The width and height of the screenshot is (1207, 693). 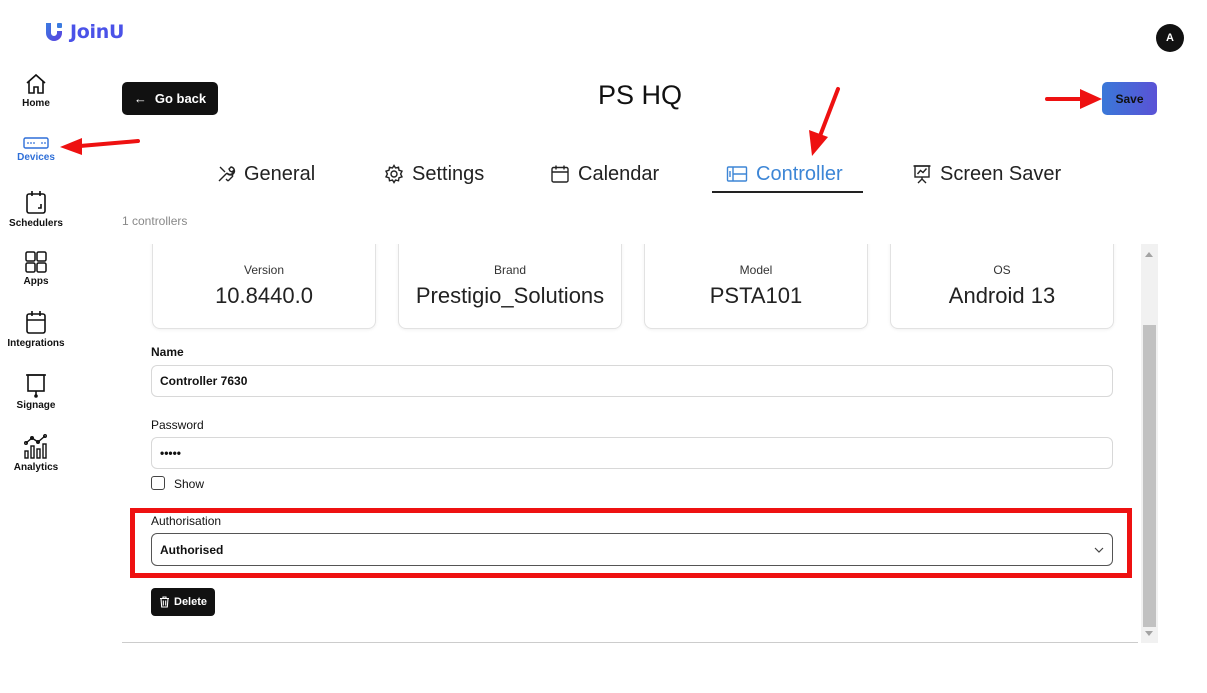 I want to click on info-value: Android 13, so click(x=1002, y=295).